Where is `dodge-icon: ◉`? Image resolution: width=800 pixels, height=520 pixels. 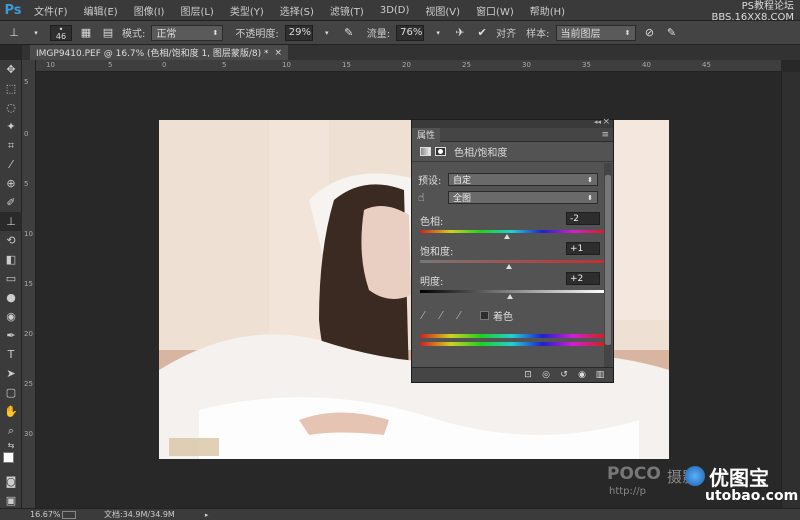 dodge-icon: ◉ is located at coordinates (11, 316).